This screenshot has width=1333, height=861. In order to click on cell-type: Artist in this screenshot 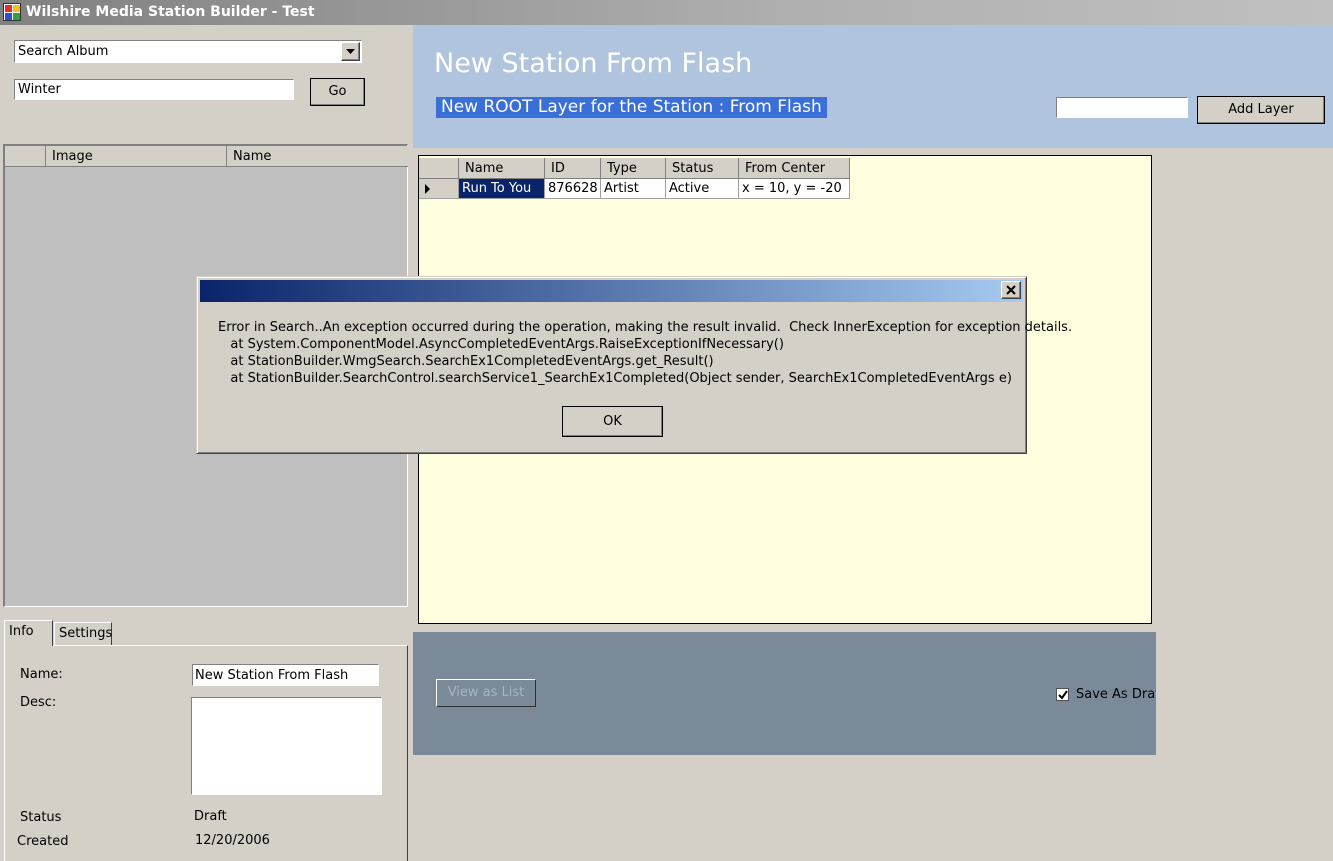, I will do `click(633, 189)`.